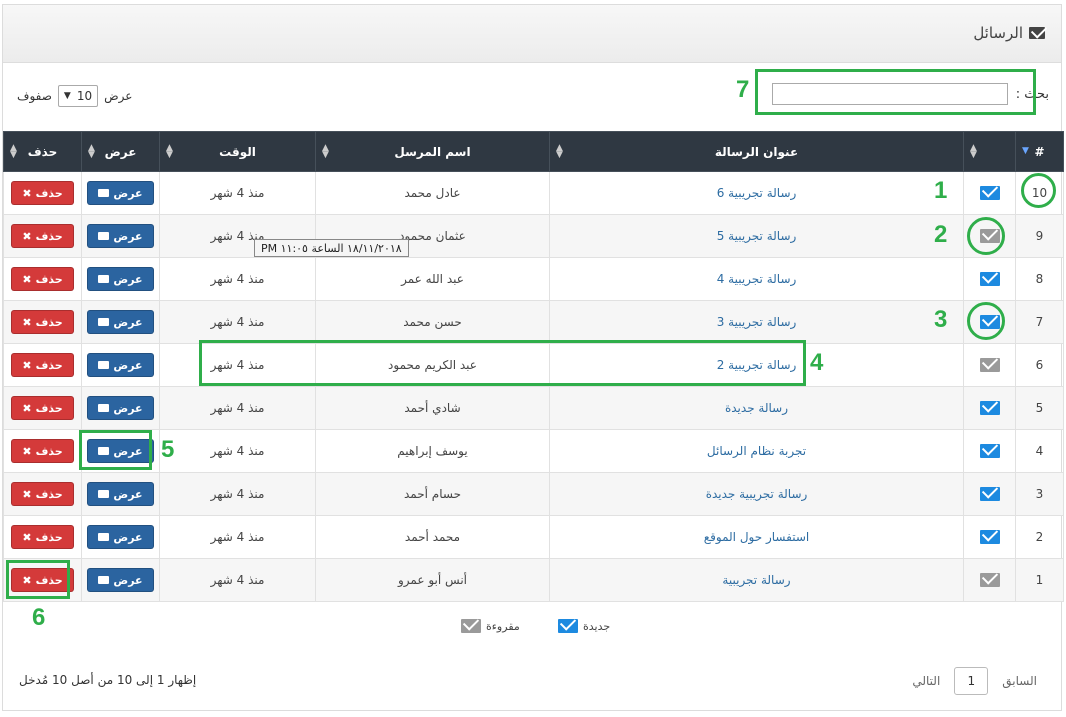 This screenshot has height=717, width=1066. I want to click on subject-link: رسالة جديدة, so click(756, 408).